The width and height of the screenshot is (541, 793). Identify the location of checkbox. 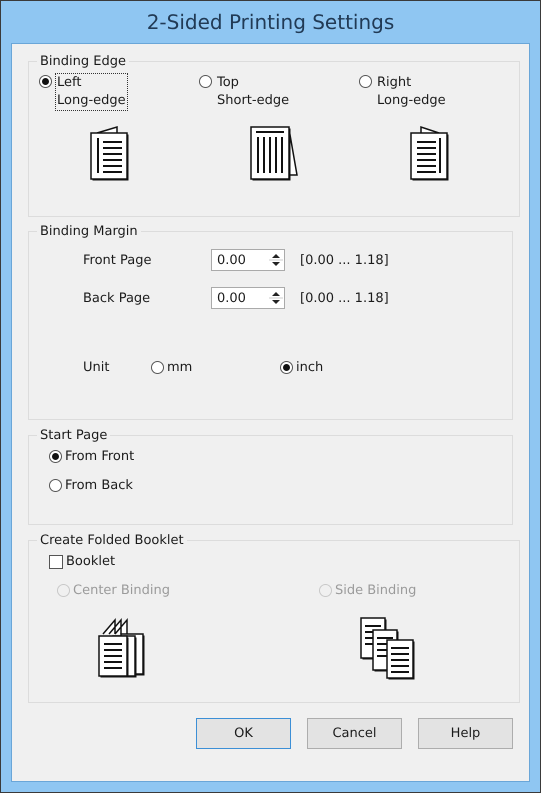
(56, 561).